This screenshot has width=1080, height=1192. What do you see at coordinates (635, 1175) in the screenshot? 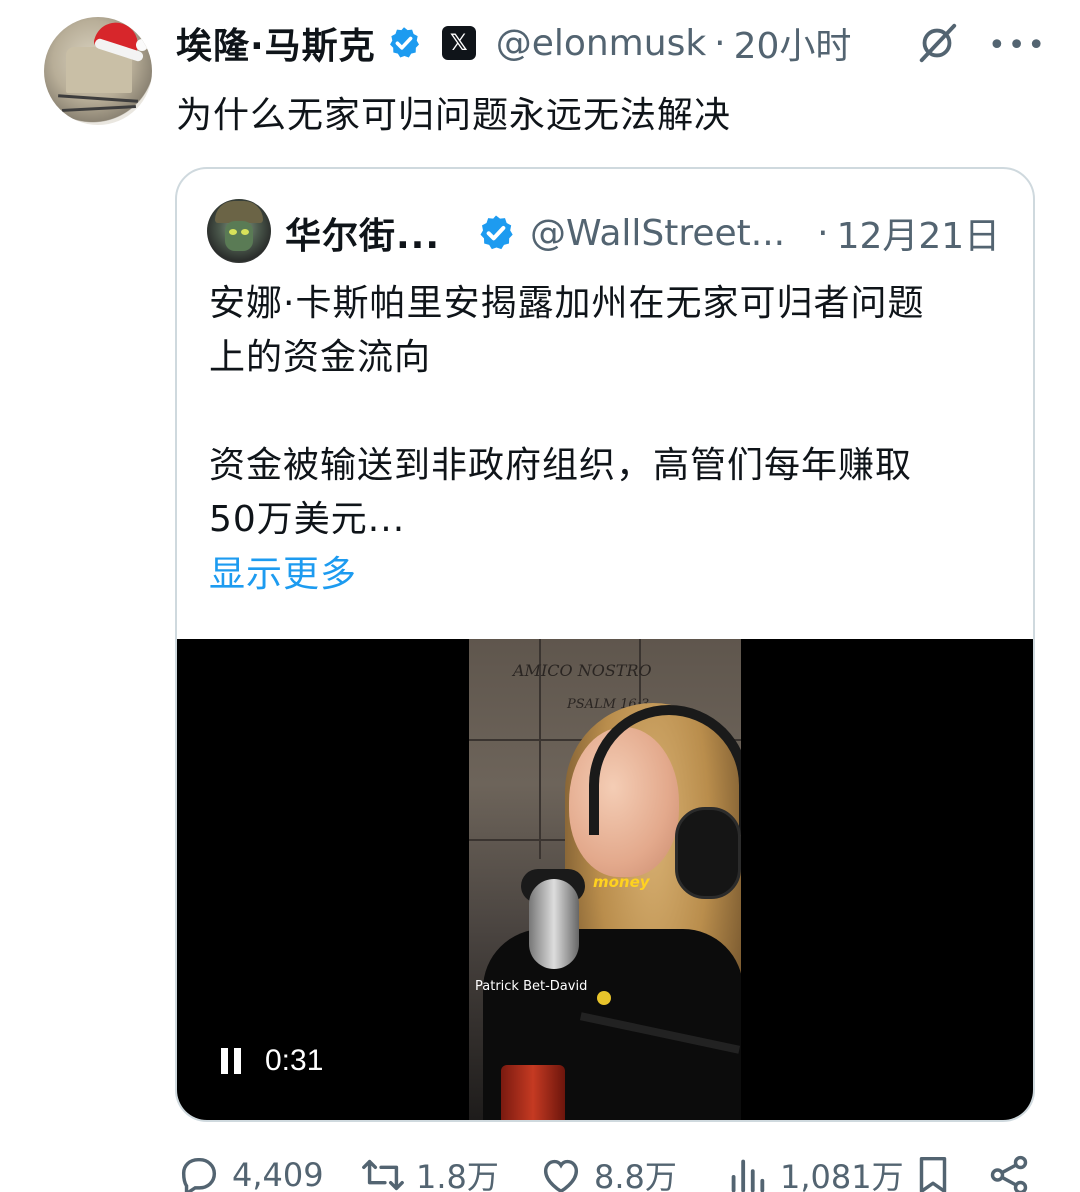
I see `like-count: 8.8万` at bounding box center [635, 1175].